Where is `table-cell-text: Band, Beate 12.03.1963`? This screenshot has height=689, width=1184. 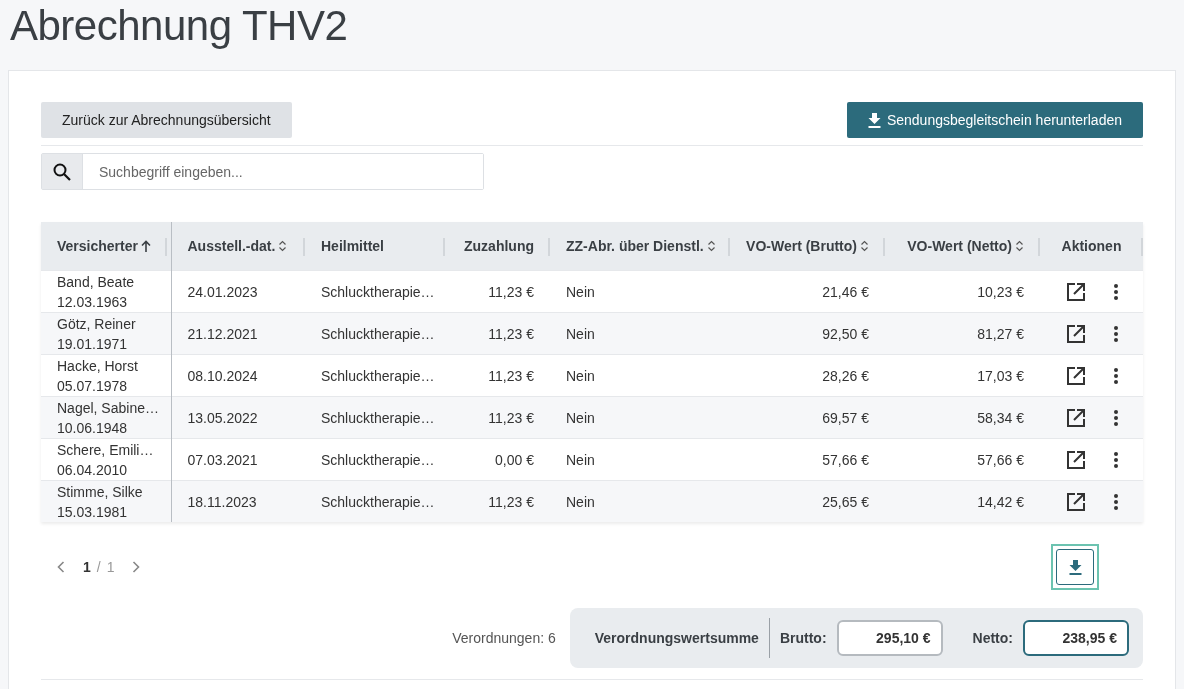 table-cell-text: Band, Beate 12.03.1963 is located at coordinates (96, 292).